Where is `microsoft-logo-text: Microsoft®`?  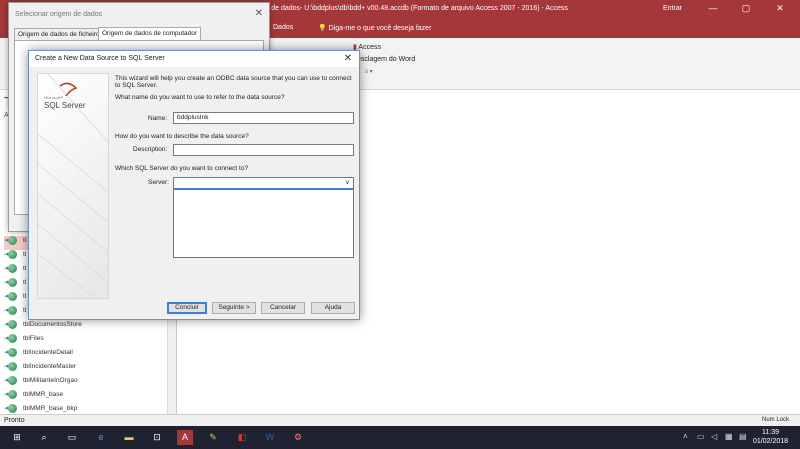 microsoft-logo-text: Microsoft® is located at coordinates (54, 97).